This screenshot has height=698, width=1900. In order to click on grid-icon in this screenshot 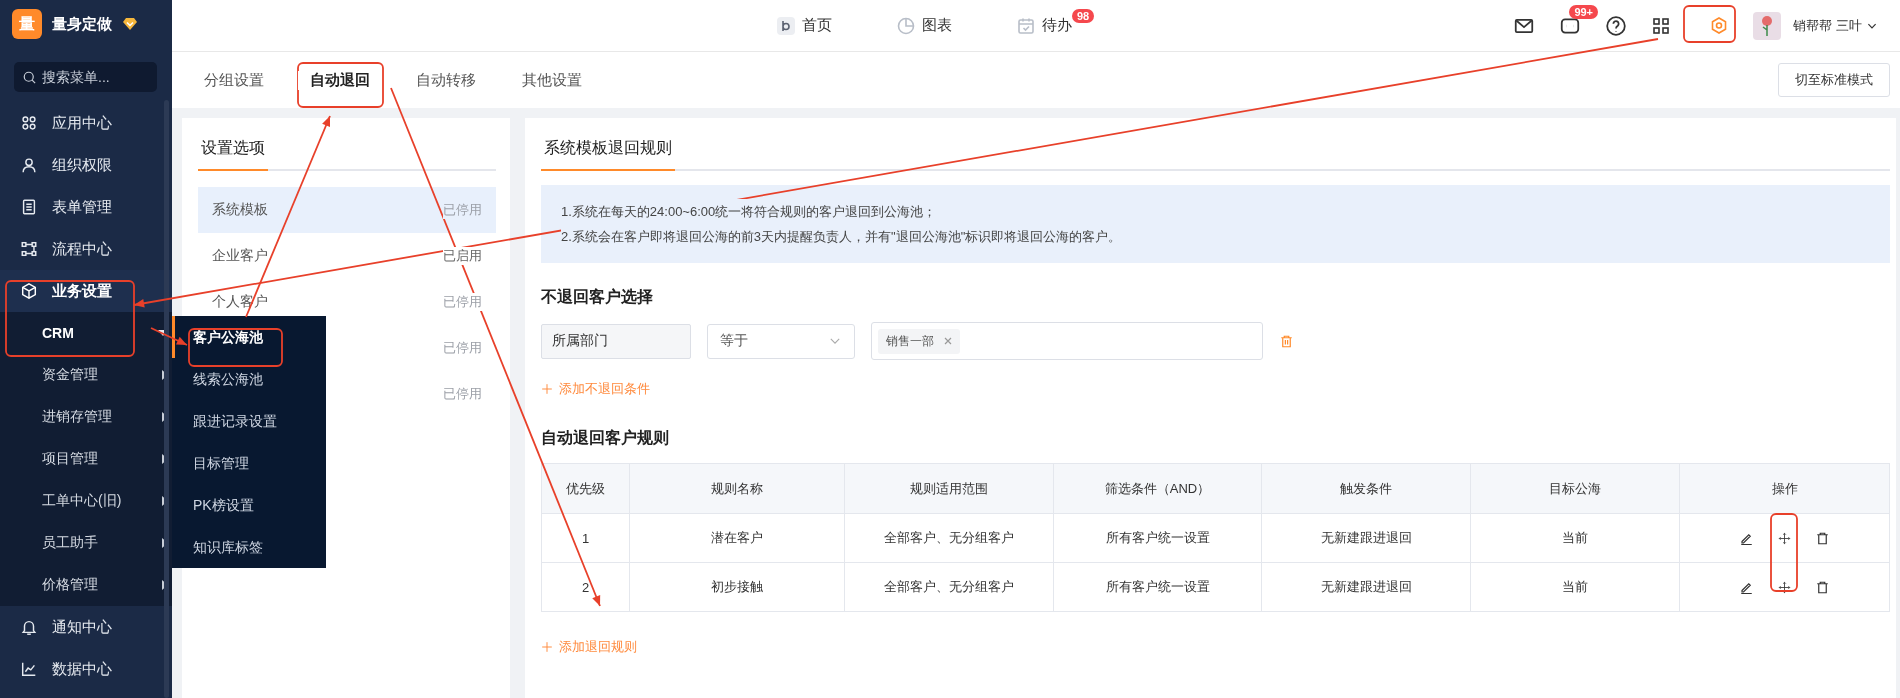, I will do `click(1661, 25)`.